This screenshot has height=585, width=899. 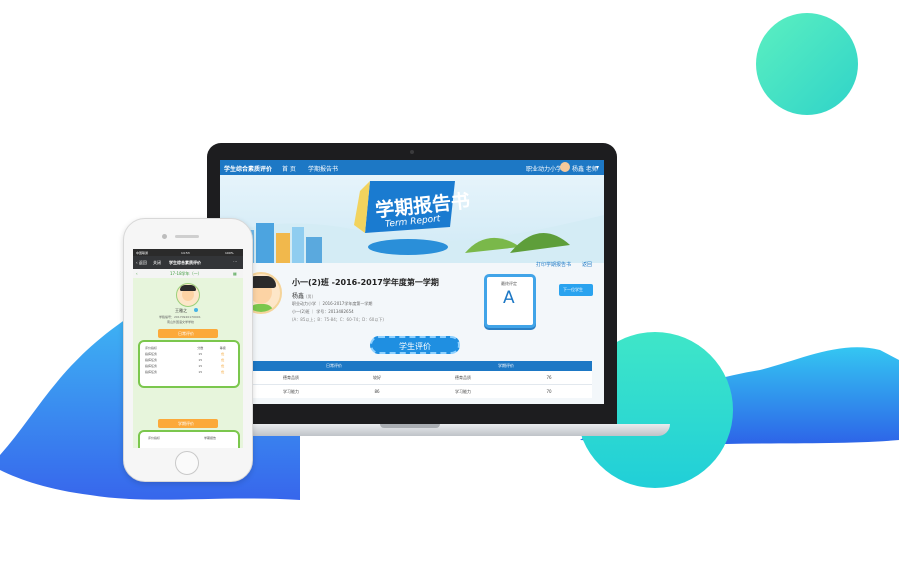 What do you see at coordinates (188, 295) in the screenshot?
I see `phone-avatar` at bounding box center [188, 295].